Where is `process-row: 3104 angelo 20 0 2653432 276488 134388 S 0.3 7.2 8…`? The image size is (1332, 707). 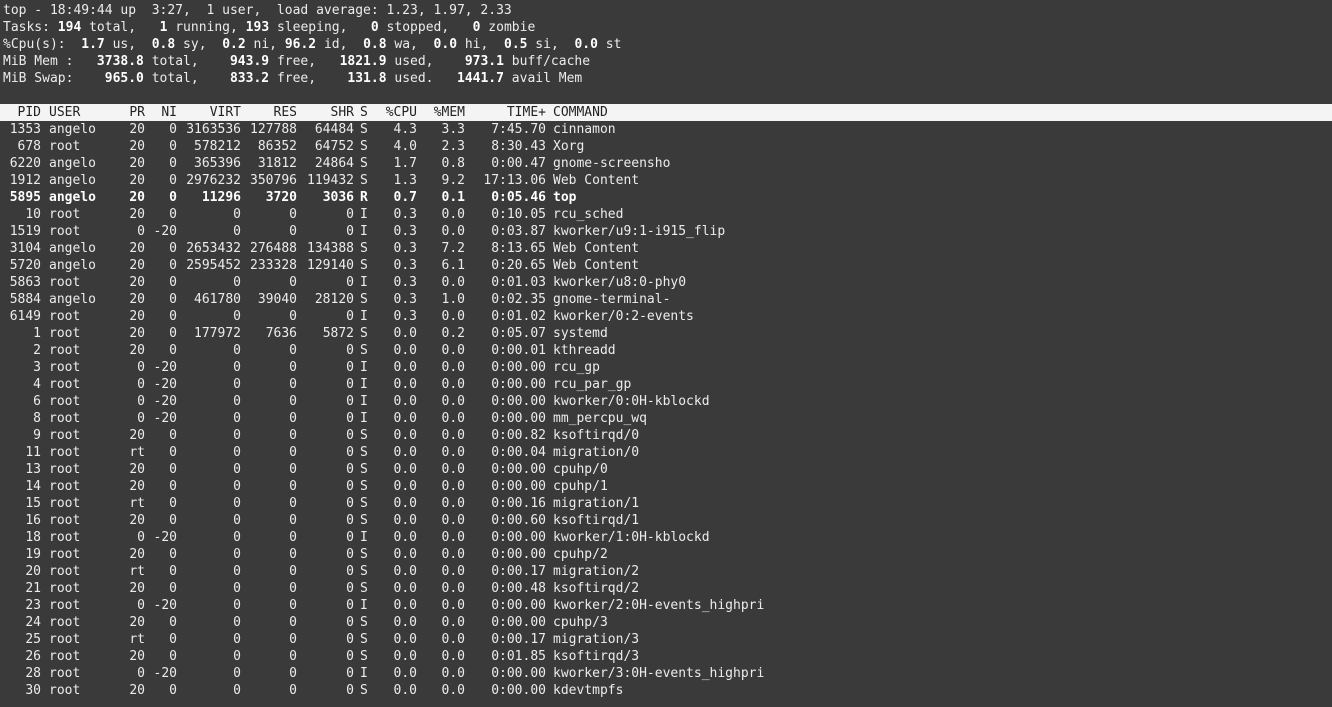
process-row: 3104 angelo 20 0 2653432 276488 134388 S 0.3 7.2 8… is located at coordinates (666, 248).